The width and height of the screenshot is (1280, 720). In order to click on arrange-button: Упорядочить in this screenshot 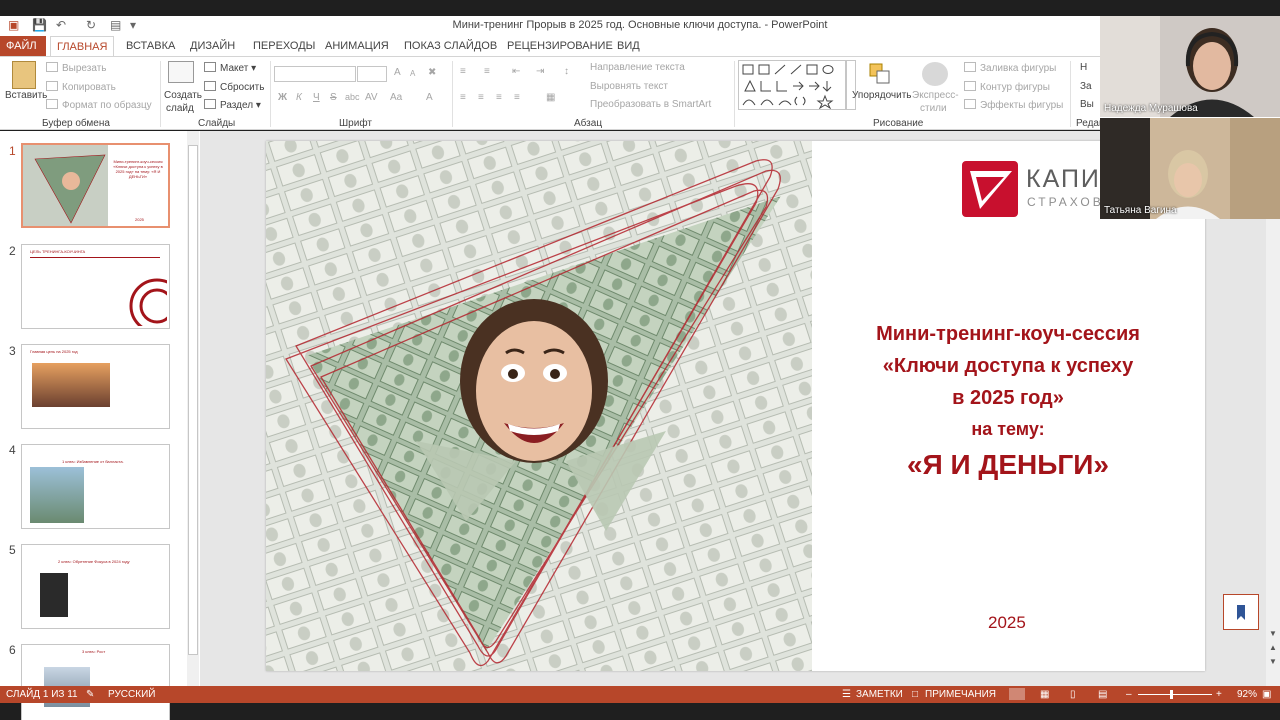, I will do `click(882, 95)`.